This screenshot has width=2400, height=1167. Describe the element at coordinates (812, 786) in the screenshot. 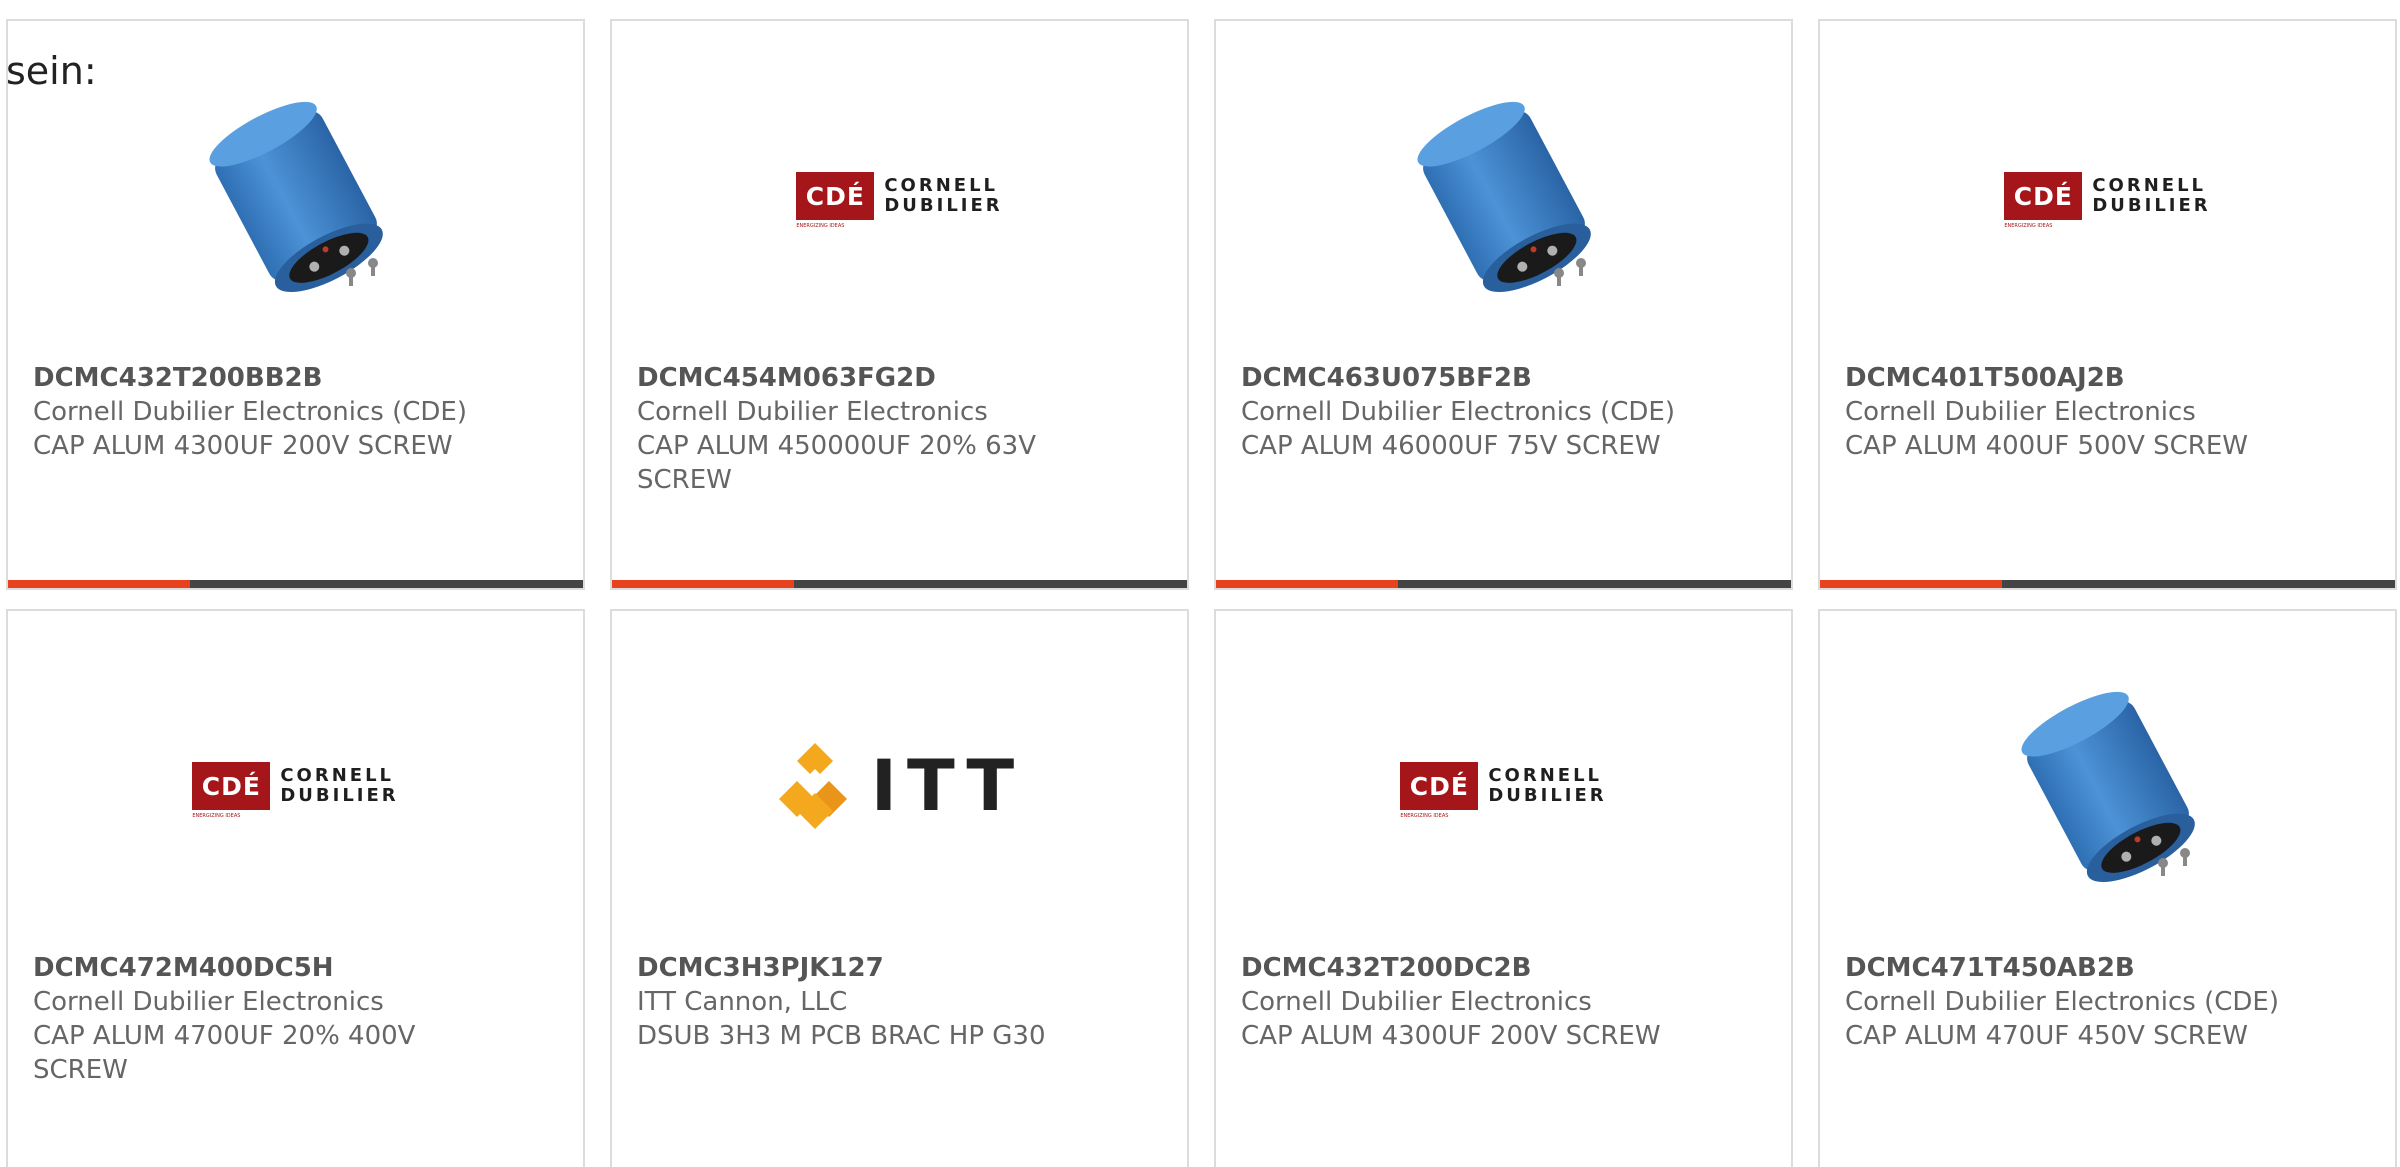

I see `itt-logo-mark` at that location.